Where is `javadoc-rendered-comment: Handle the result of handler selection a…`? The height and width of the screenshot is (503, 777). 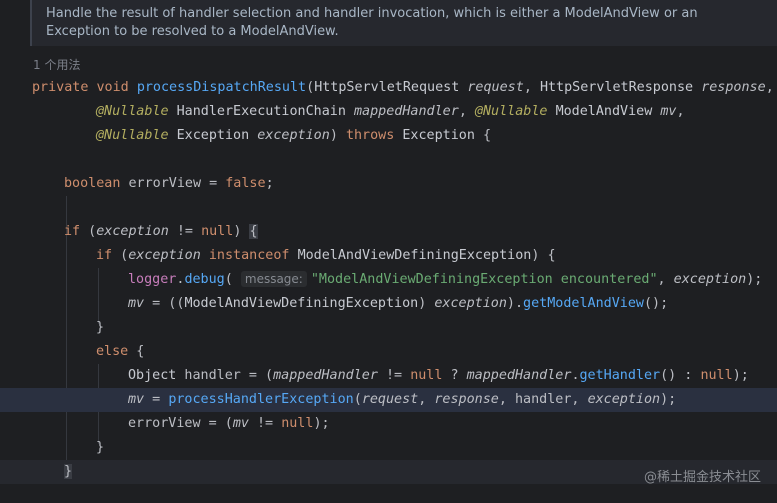
javadoc-rendered-comment: Handle the result of handler selection a… is located at coordinates (403, 23).